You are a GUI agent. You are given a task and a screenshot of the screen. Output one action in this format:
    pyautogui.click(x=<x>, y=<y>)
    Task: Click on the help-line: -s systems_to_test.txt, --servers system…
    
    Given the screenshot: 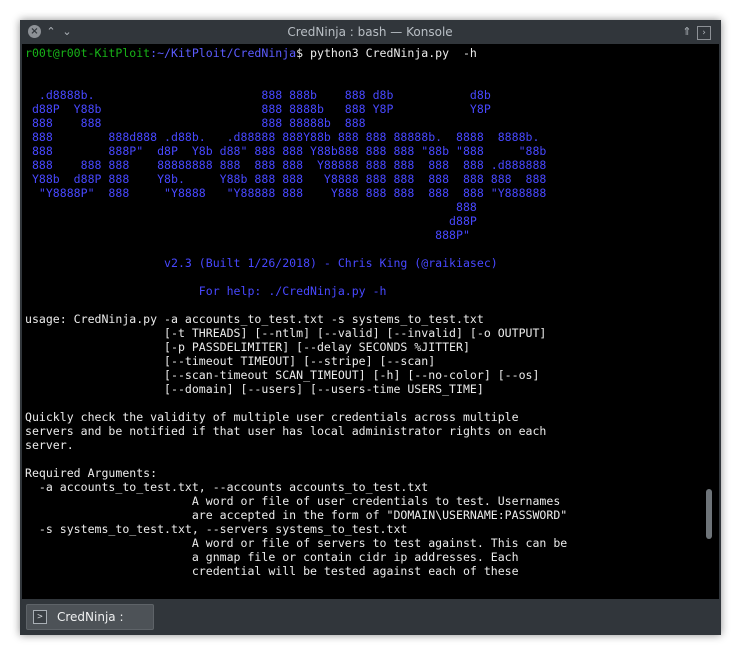 What is the action you would take?
    pyautogui.click(x=216, y=529)
    